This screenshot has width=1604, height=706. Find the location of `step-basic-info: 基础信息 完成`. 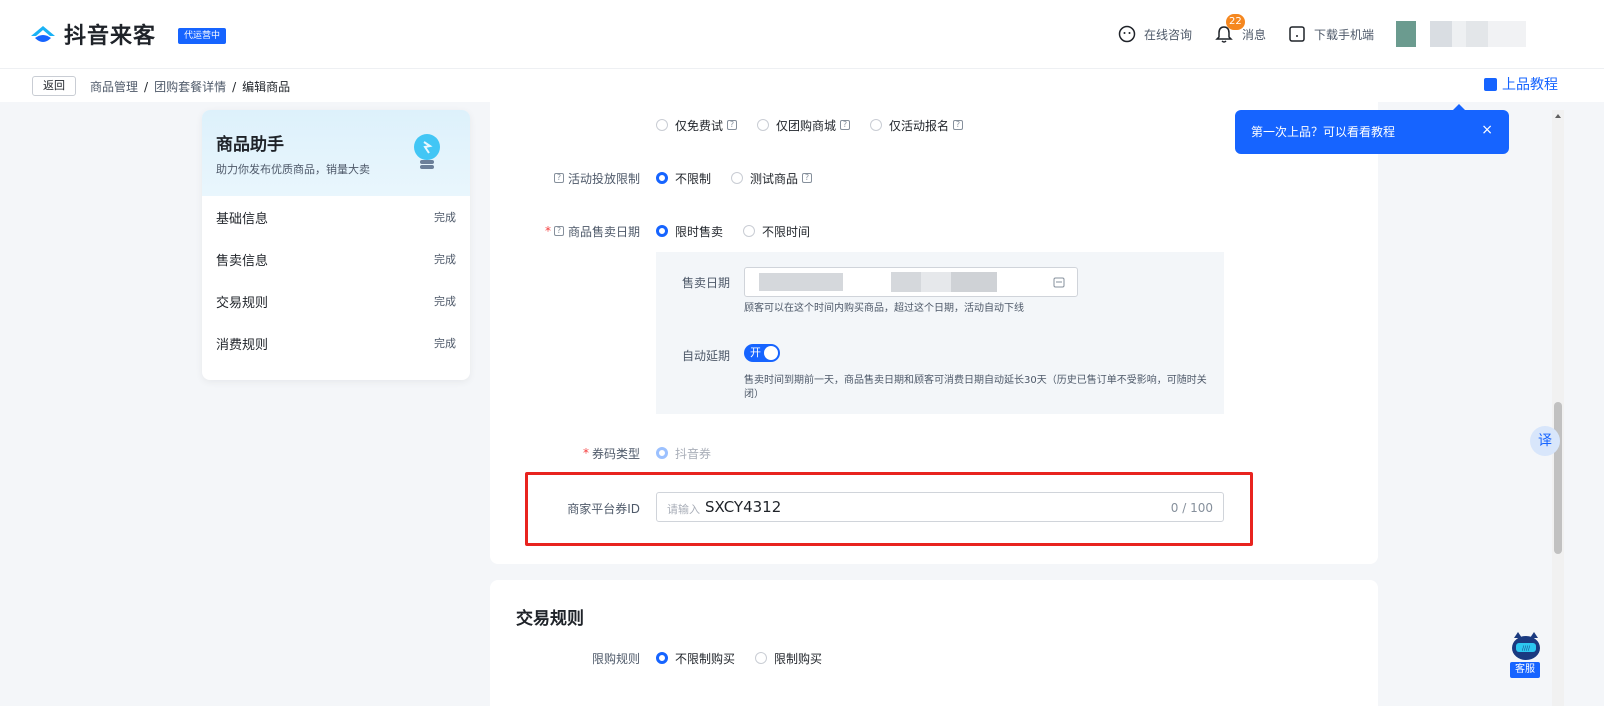

step-basic-info: 基础信息 完成 is located at coordinates (336, 217).